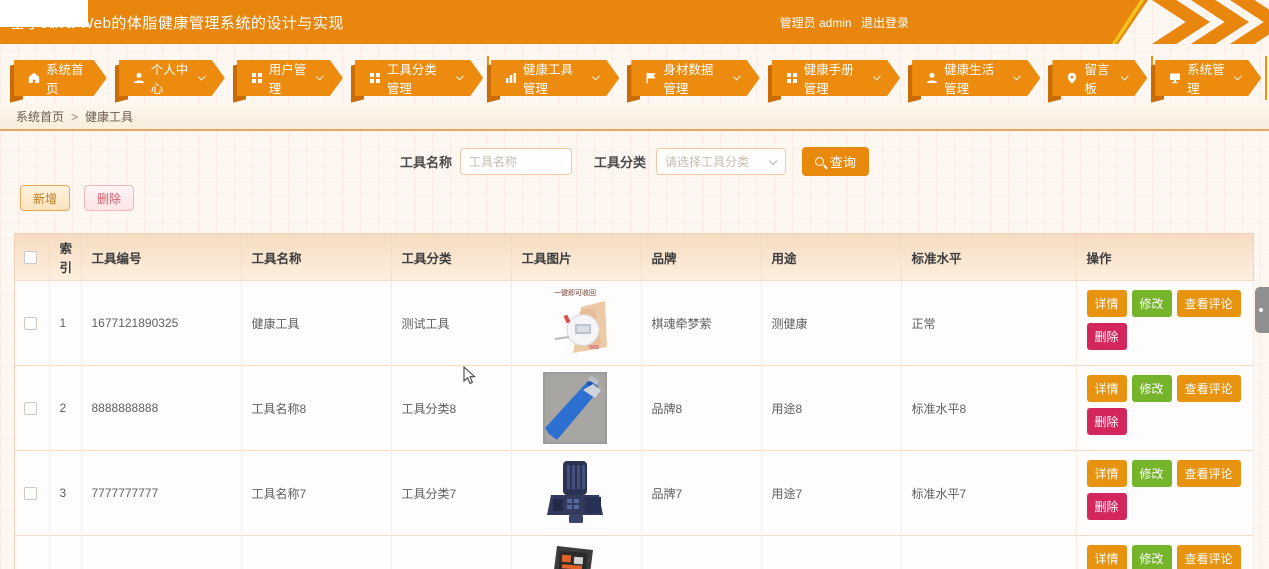 The height and width of the screenshot is (569, 1269). I want to click on nav-tab-tool-category: 工具分类管理, so click(416, 81).